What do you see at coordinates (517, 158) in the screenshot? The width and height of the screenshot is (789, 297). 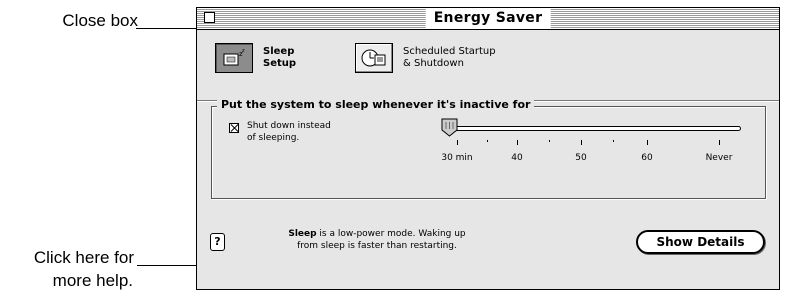 I see `slider-tick-label: 40` at bounding box center [517, 158].